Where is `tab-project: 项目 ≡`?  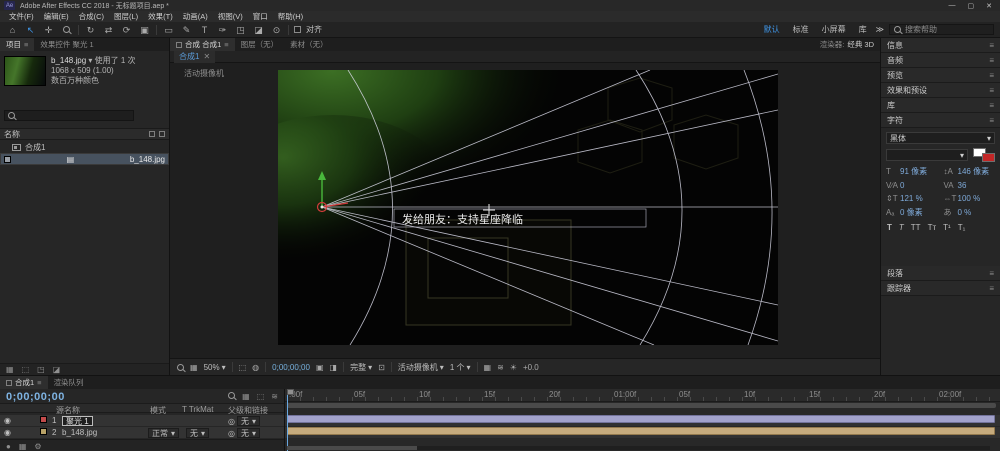
tab-project: 项目 ≡ is located at coordinates (17, 44).